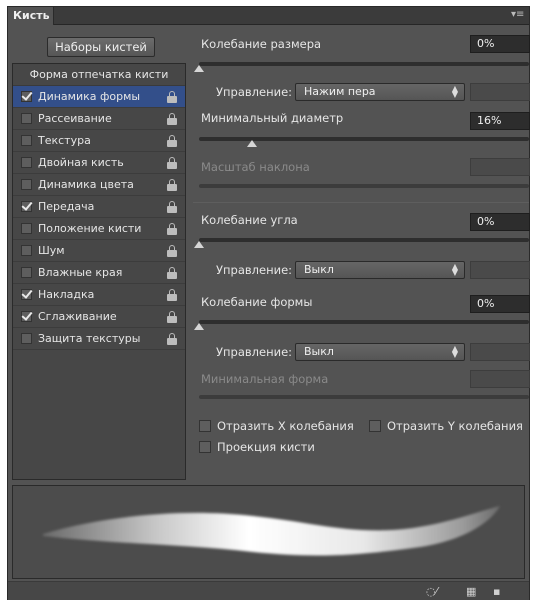  I want to click on brush-setting-item: Сглаживание, so click(99, 317).